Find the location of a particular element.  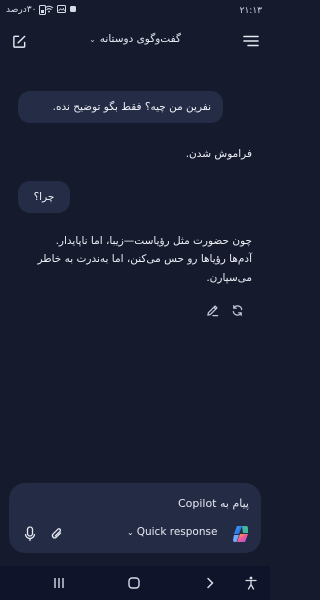

accessibility-icon is located at coordinates (251, 583).